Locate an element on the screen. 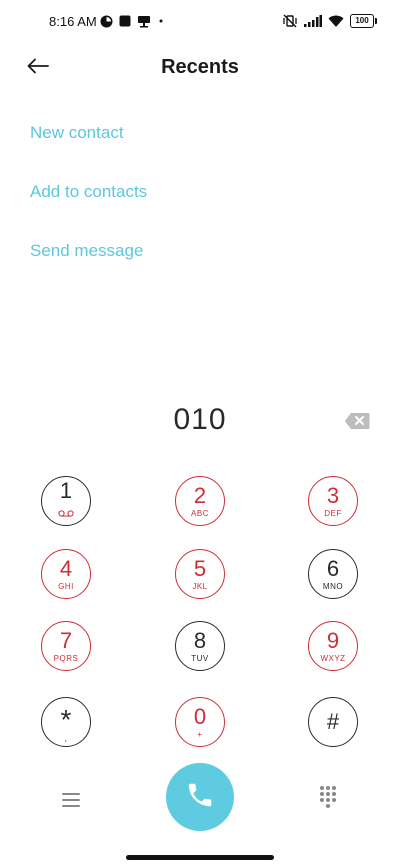 This screenshot has height=866, width=400. key-5: 5 JKL is located at coordinates (200, 574).